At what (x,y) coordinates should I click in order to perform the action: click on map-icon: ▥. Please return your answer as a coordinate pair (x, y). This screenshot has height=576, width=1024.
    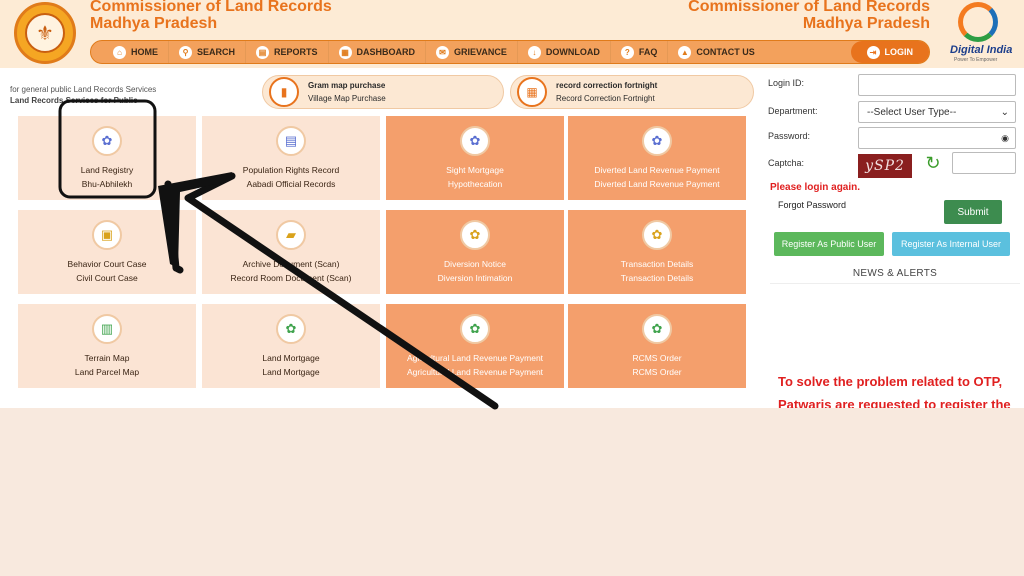
    Looking at the image, I should click on (107, 329).